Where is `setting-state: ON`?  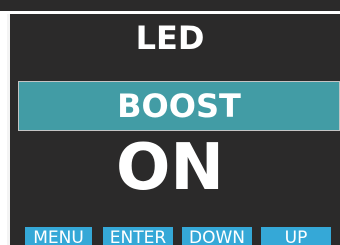 setting-state: ON is located at coordinates (170, 168).